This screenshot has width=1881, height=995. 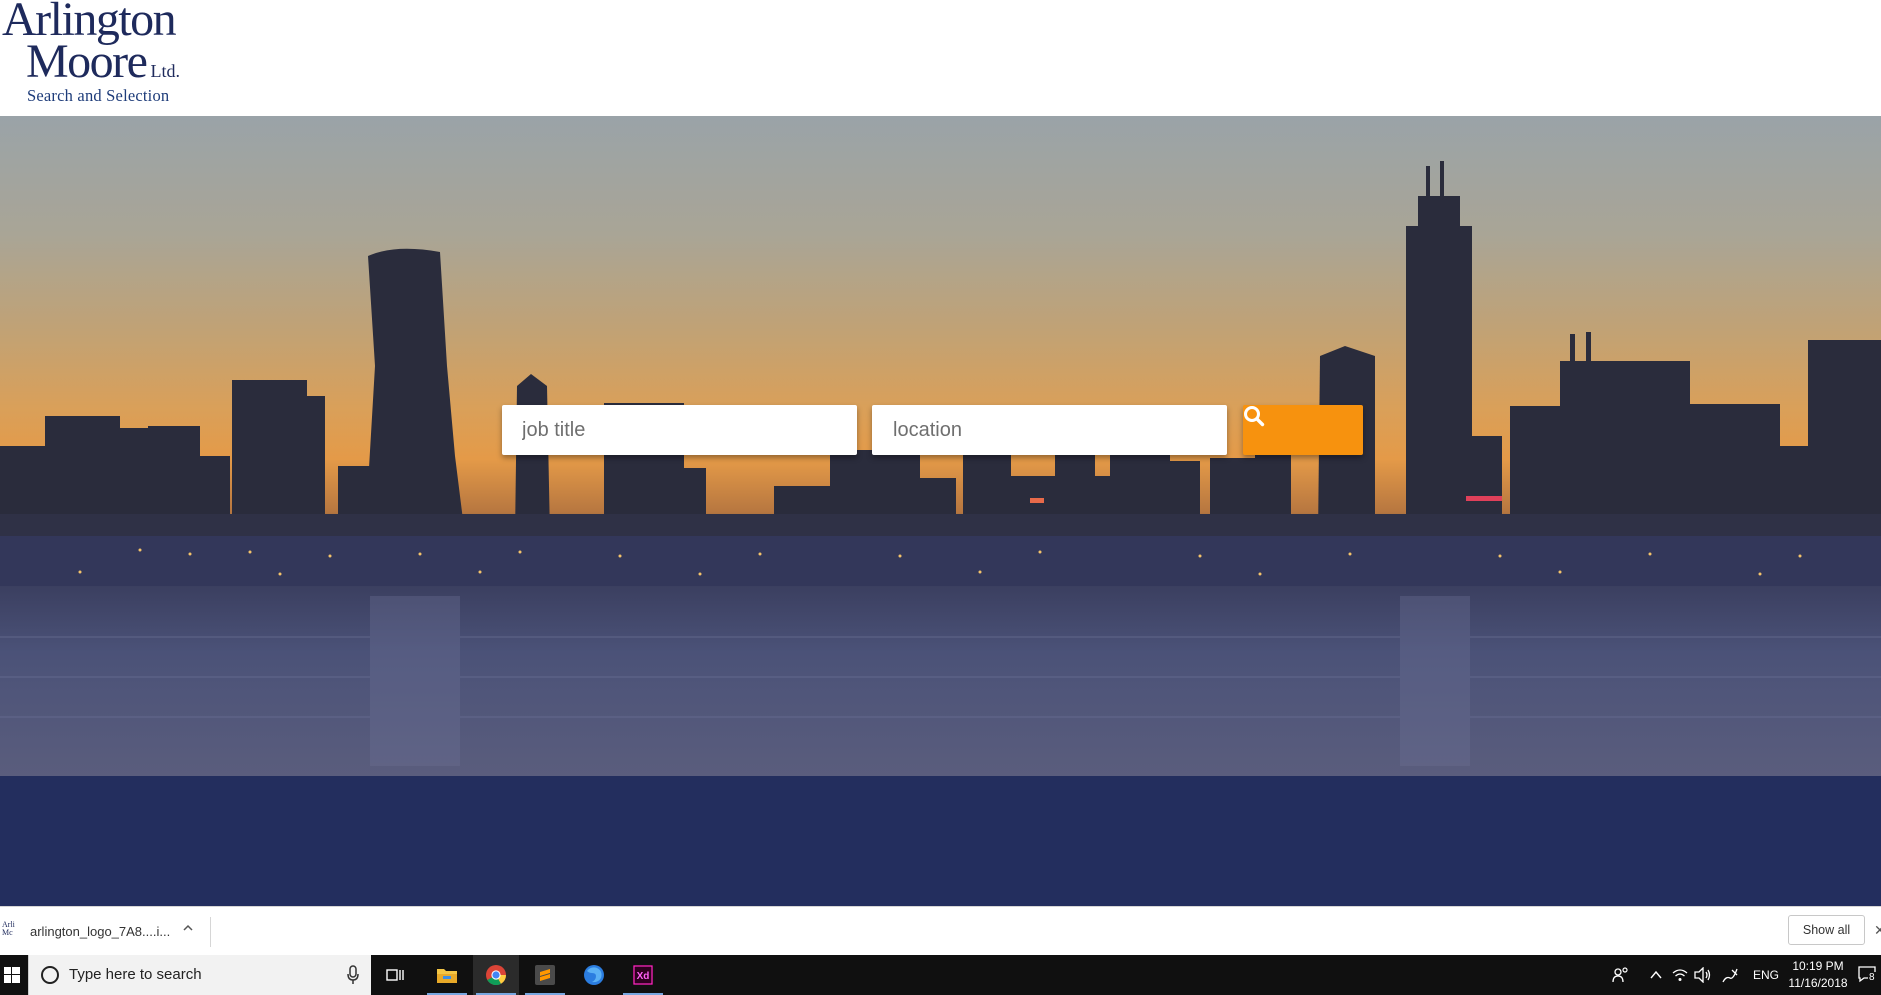 I want to click on firefox-icon, so click(x=594, y=975).